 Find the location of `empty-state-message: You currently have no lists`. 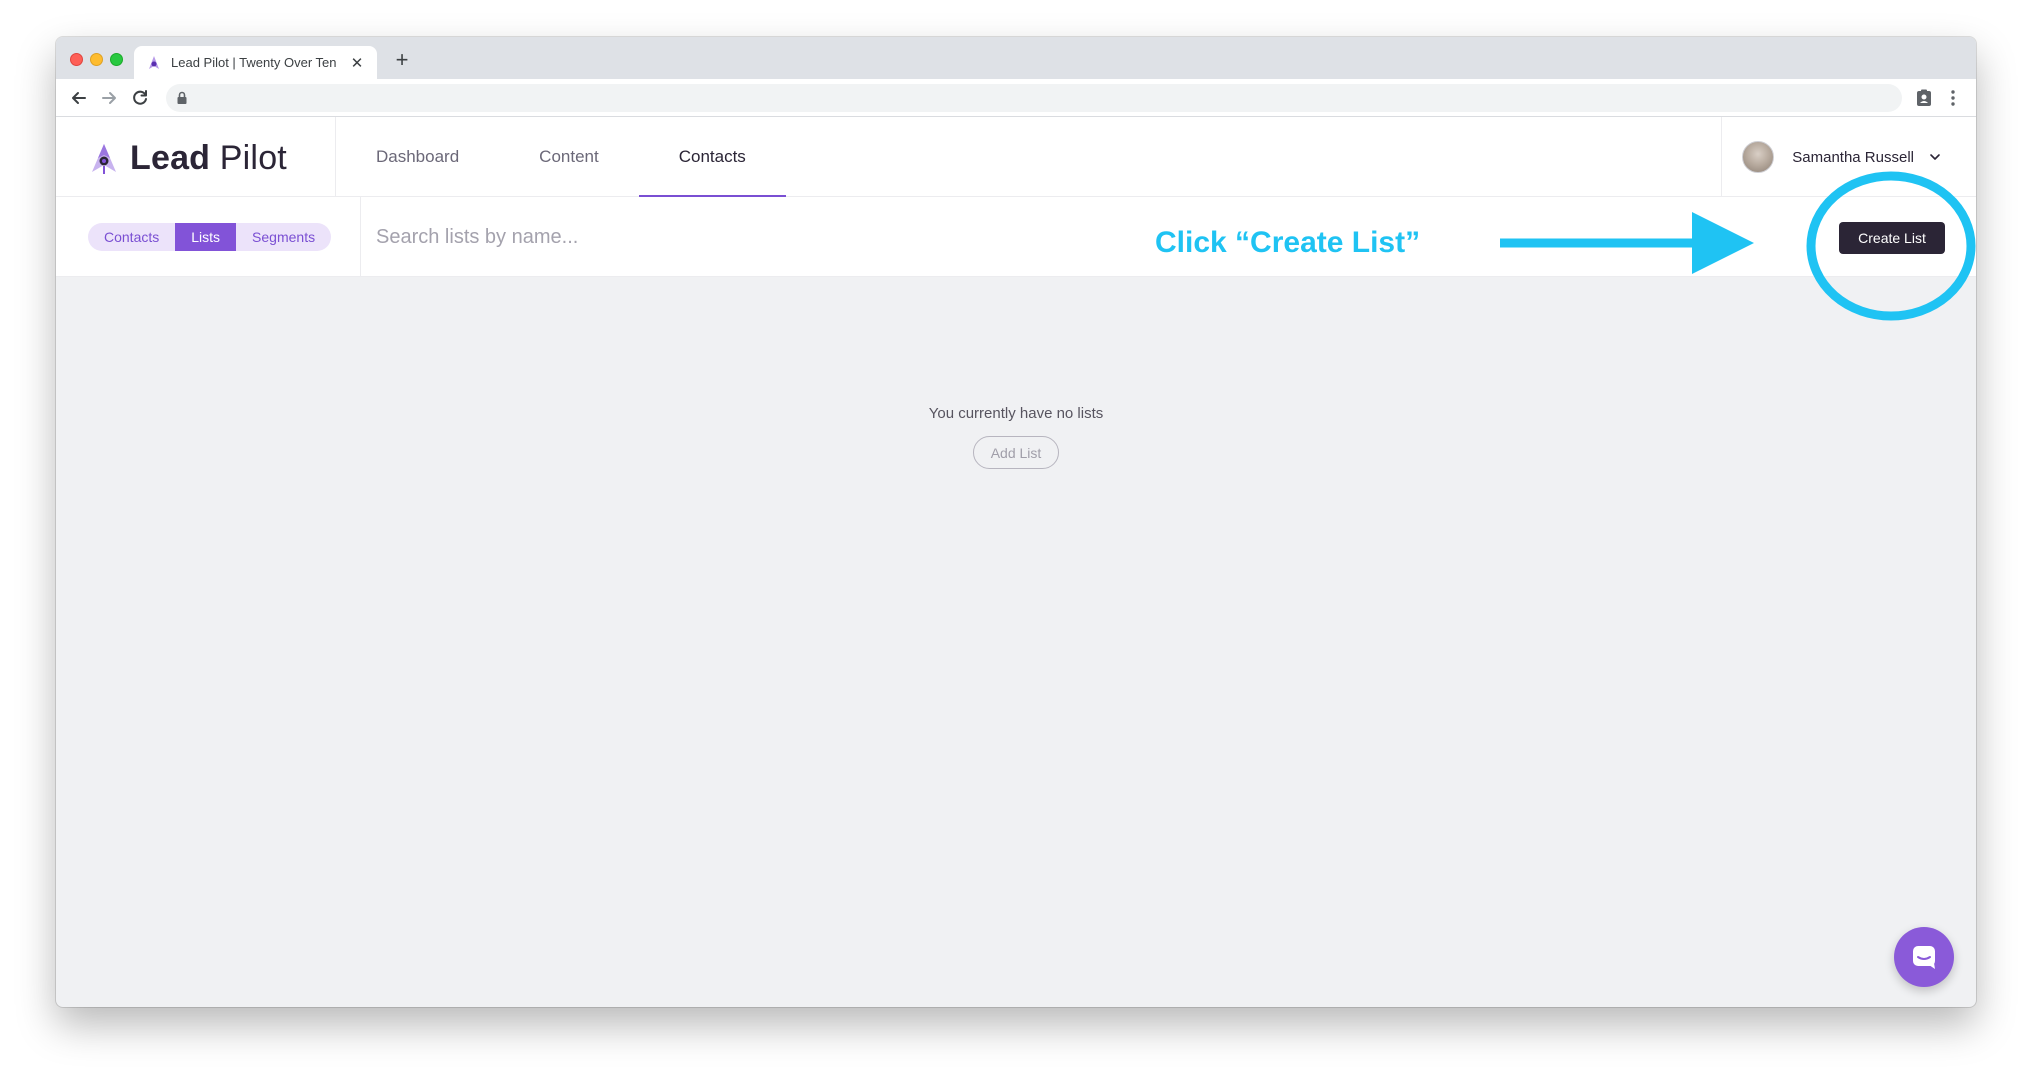

empty-state-message: You currently have no lists is located at coordinates (1016, 413).